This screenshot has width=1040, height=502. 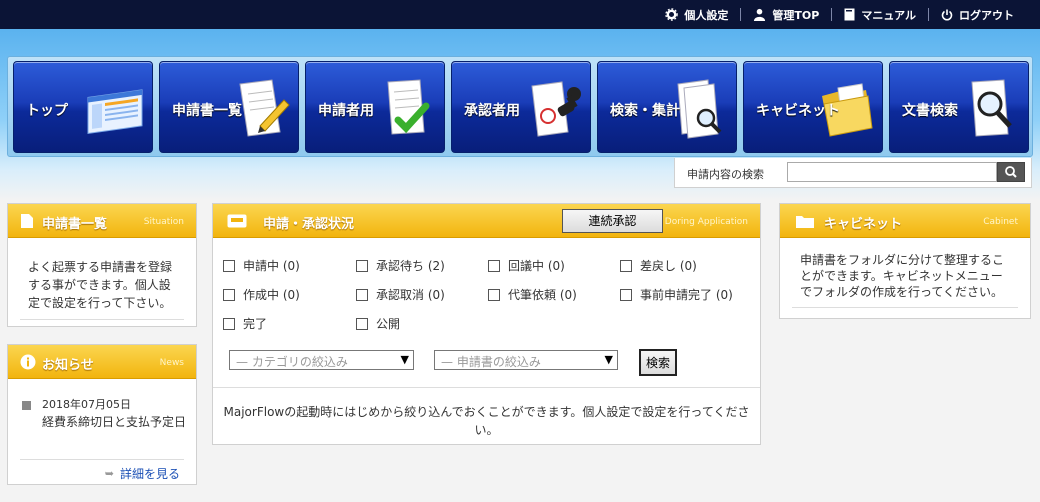 What do you see at coordinates (645, 111) in the screenshot?
I see `nav-search-aggregate-label: 検索・集計` at bounding box center [645, 111].